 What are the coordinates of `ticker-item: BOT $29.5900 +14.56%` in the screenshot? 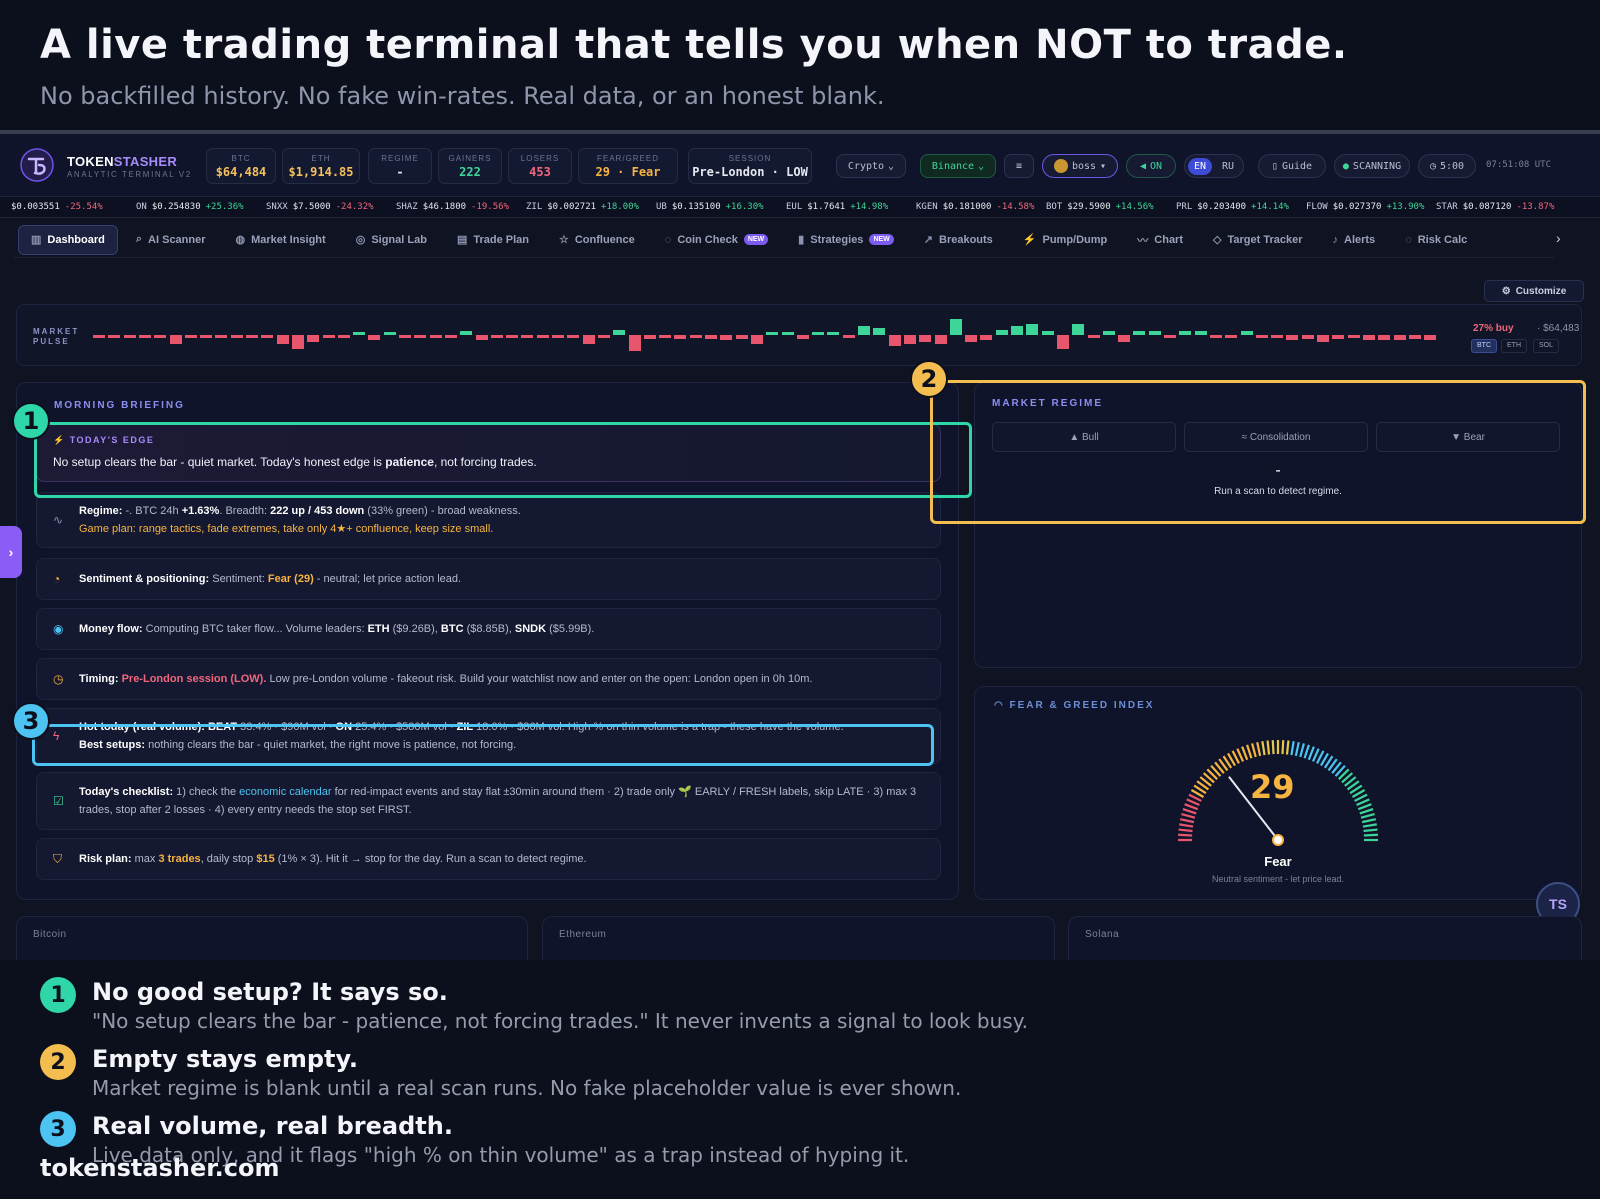 It's located at (1100, 207).